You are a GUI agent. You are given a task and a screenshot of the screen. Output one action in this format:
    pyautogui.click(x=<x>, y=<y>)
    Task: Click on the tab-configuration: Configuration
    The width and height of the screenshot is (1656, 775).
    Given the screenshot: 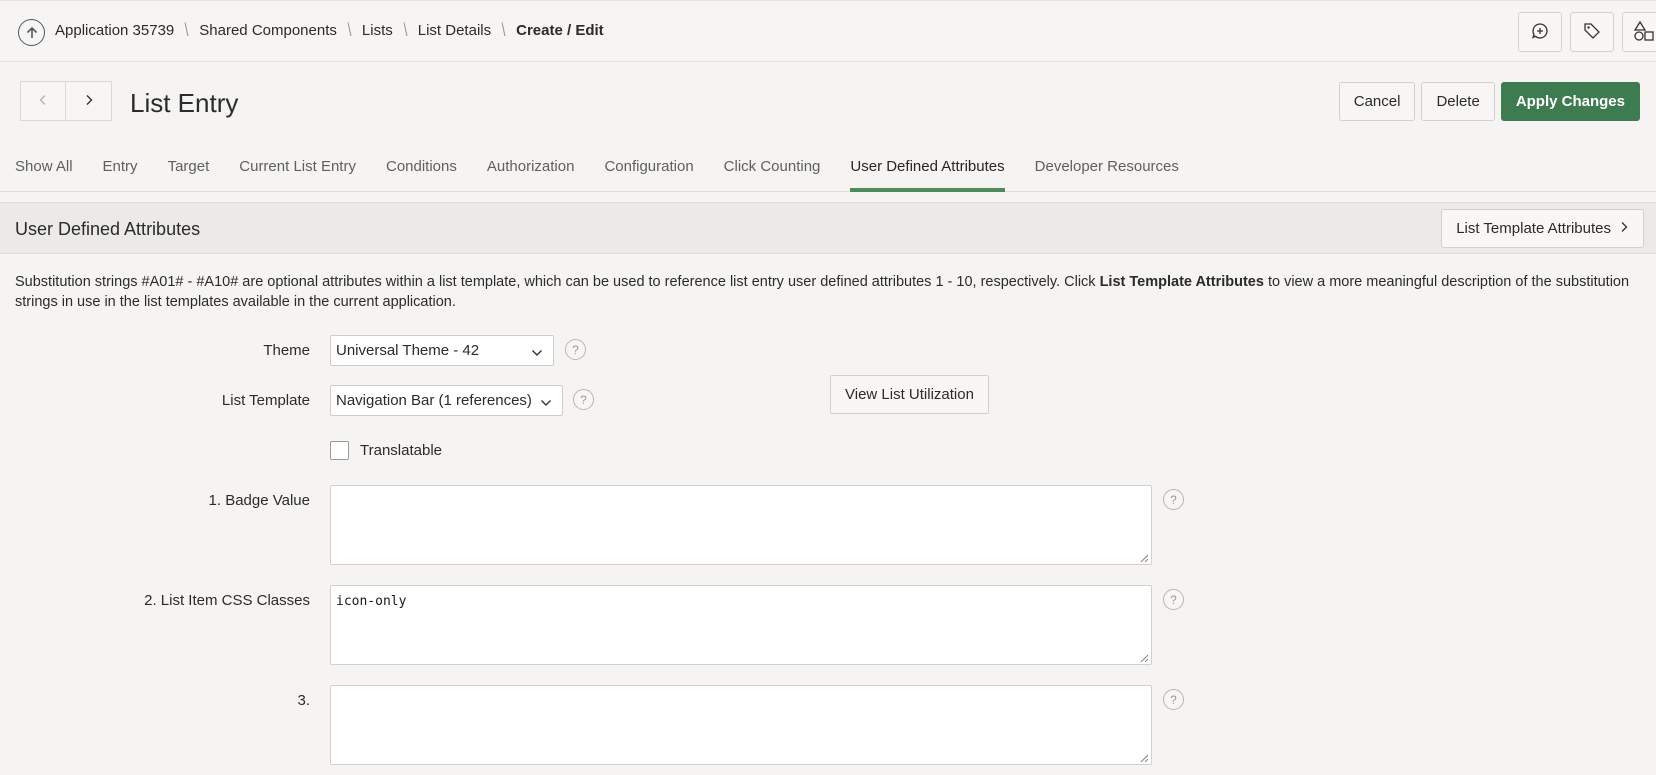 What is the action you would take?
    pyautogui.click(x=648, y=171)
    